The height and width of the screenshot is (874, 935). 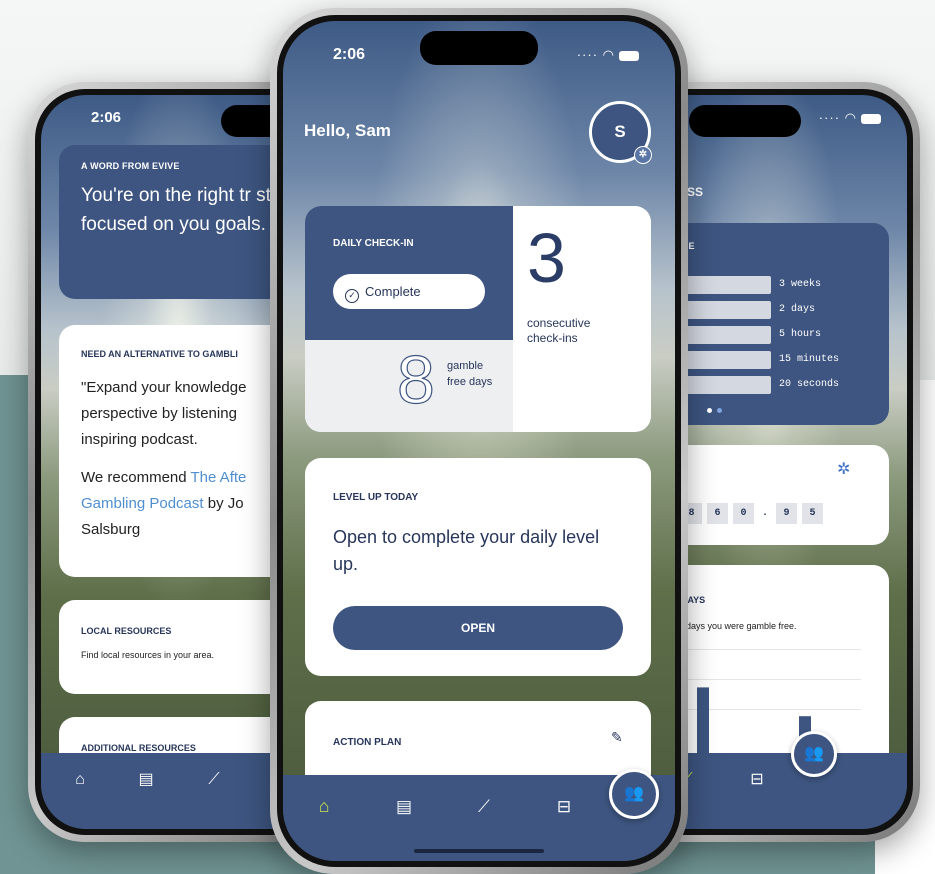 I want to click on time-row-weeks: 3 weeks, so click(x=800, y=284).